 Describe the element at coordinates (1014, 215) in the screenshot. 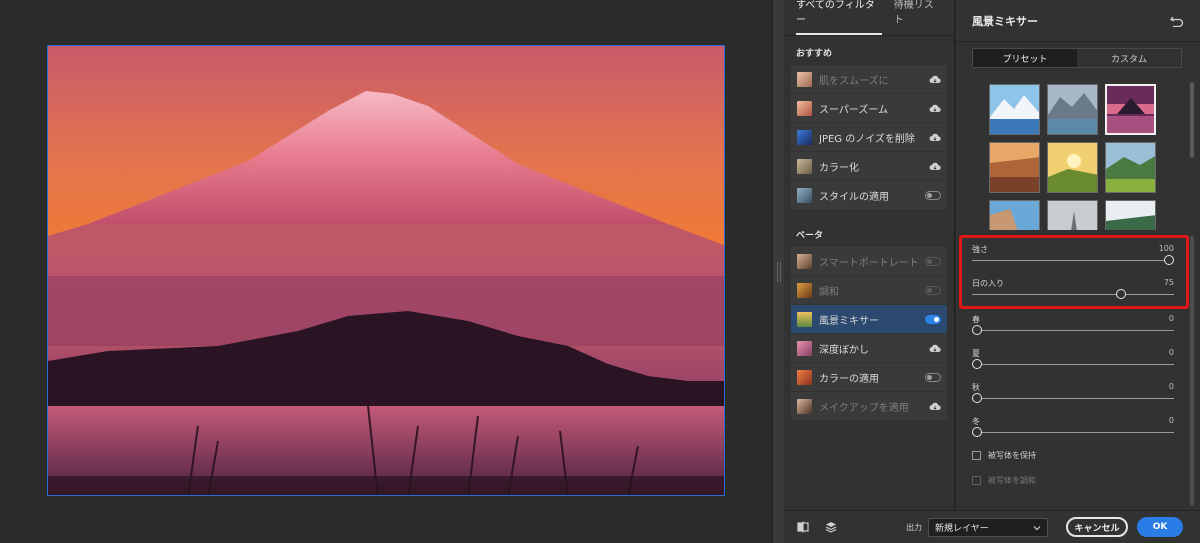

I see `preset-thumbnail-cliffs` at that location.